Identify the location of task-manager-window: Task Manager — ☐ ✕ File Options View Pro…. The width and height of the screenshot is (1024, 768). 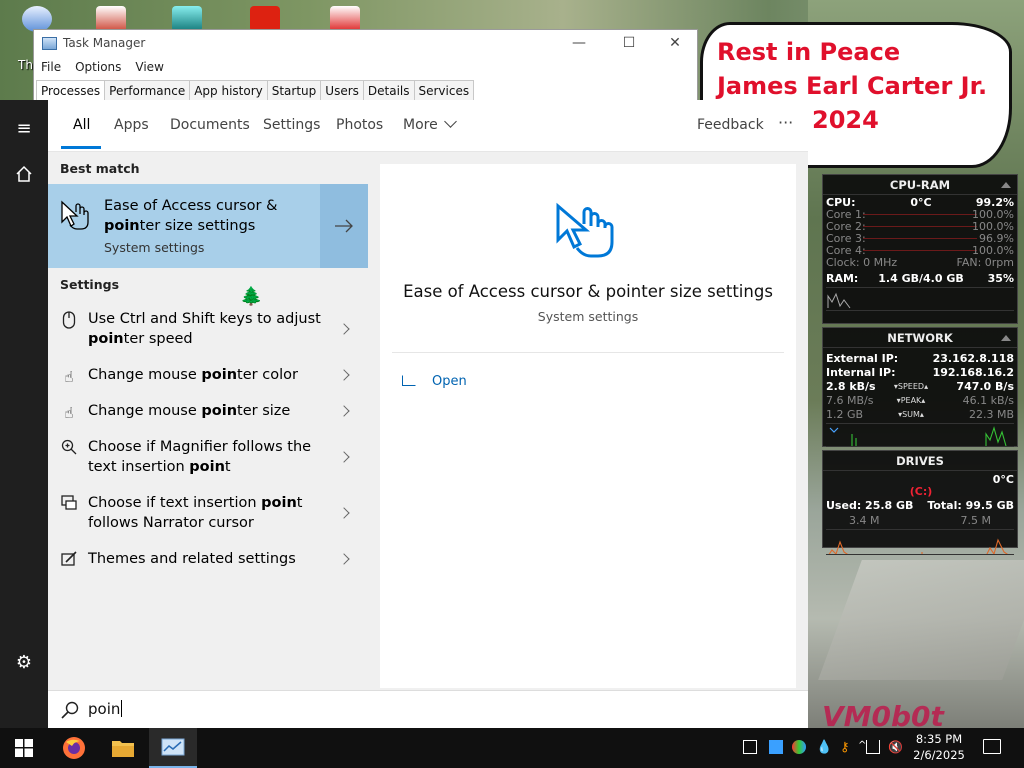
(365, 65).